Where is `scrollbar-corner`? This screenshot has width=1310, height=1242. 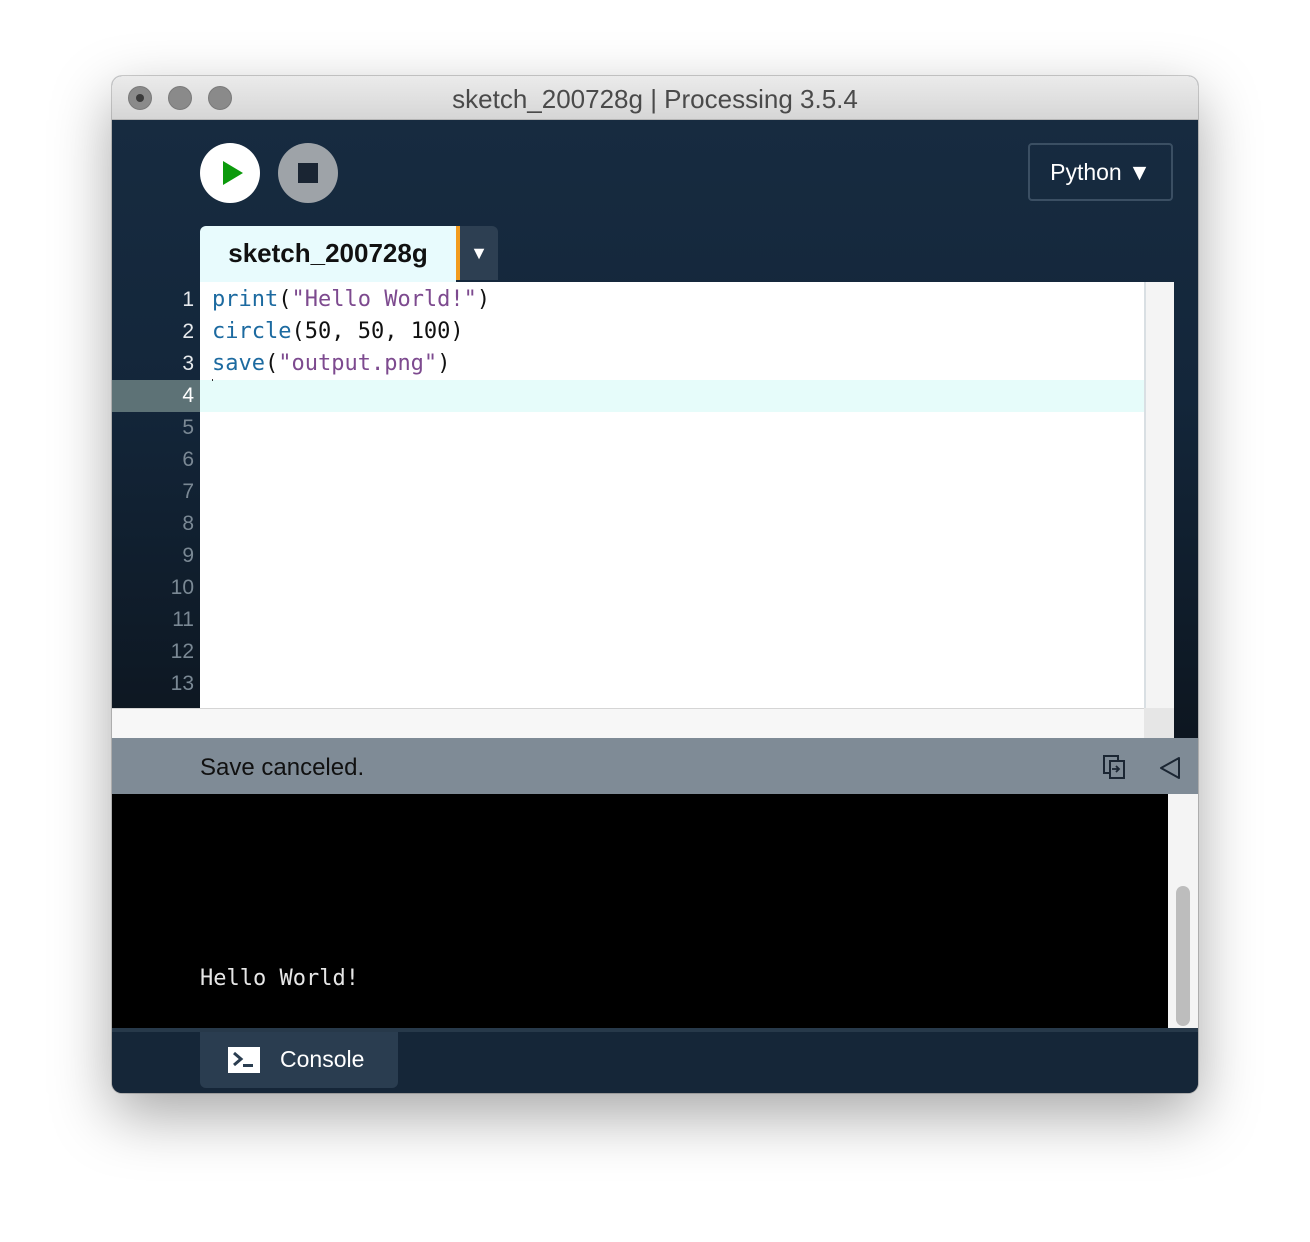
scrollbar-corner is located at coordinates (1159, 723).